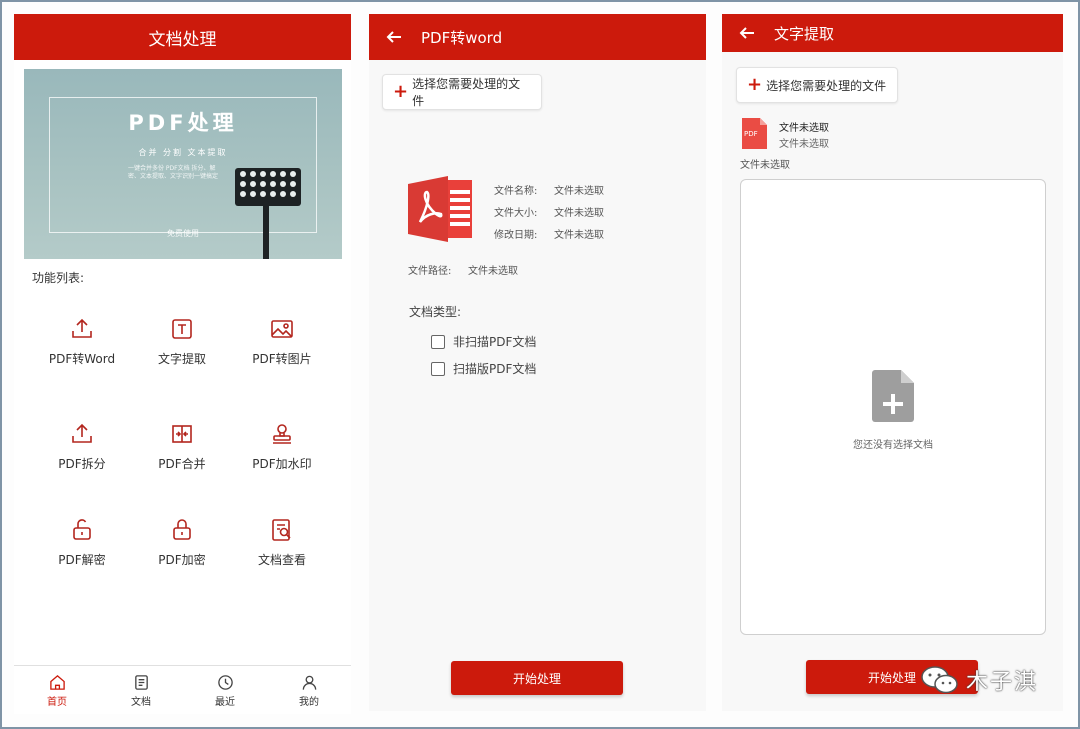  What do you see at coordinates (58, 278) in the screenshot?
I see `feature-list-label: 功能列表:` at bounding box center [58, 278].